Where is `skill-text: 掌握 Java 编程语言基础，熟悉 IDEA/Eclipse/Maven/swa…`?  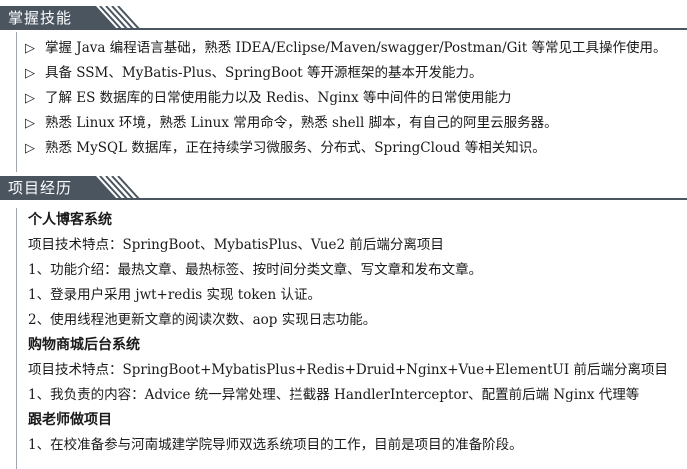
skill-text: 掌握 Java 编程语言基础，熟悉 IDEA/Eclipse/Maven/swa… is located at coordinates (356, 48).